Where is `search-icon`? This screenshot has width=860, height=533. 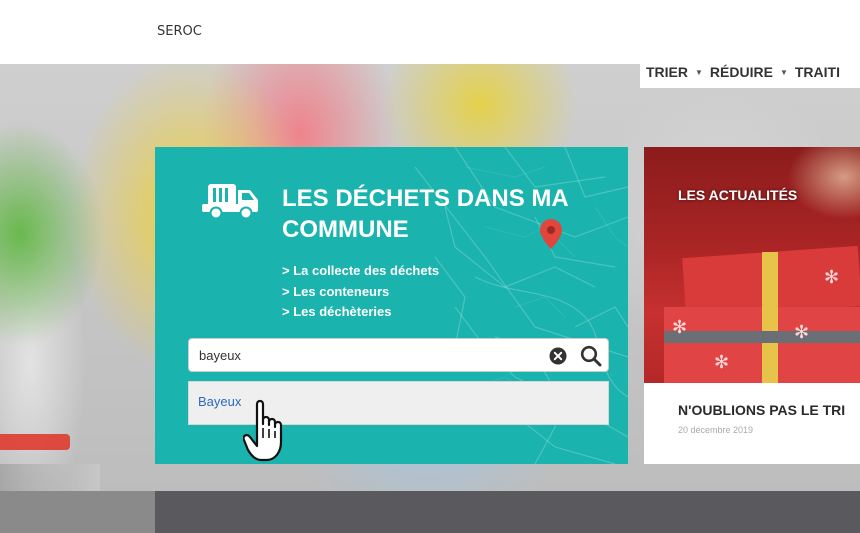 search-icon is located at coordinates (591, 356).